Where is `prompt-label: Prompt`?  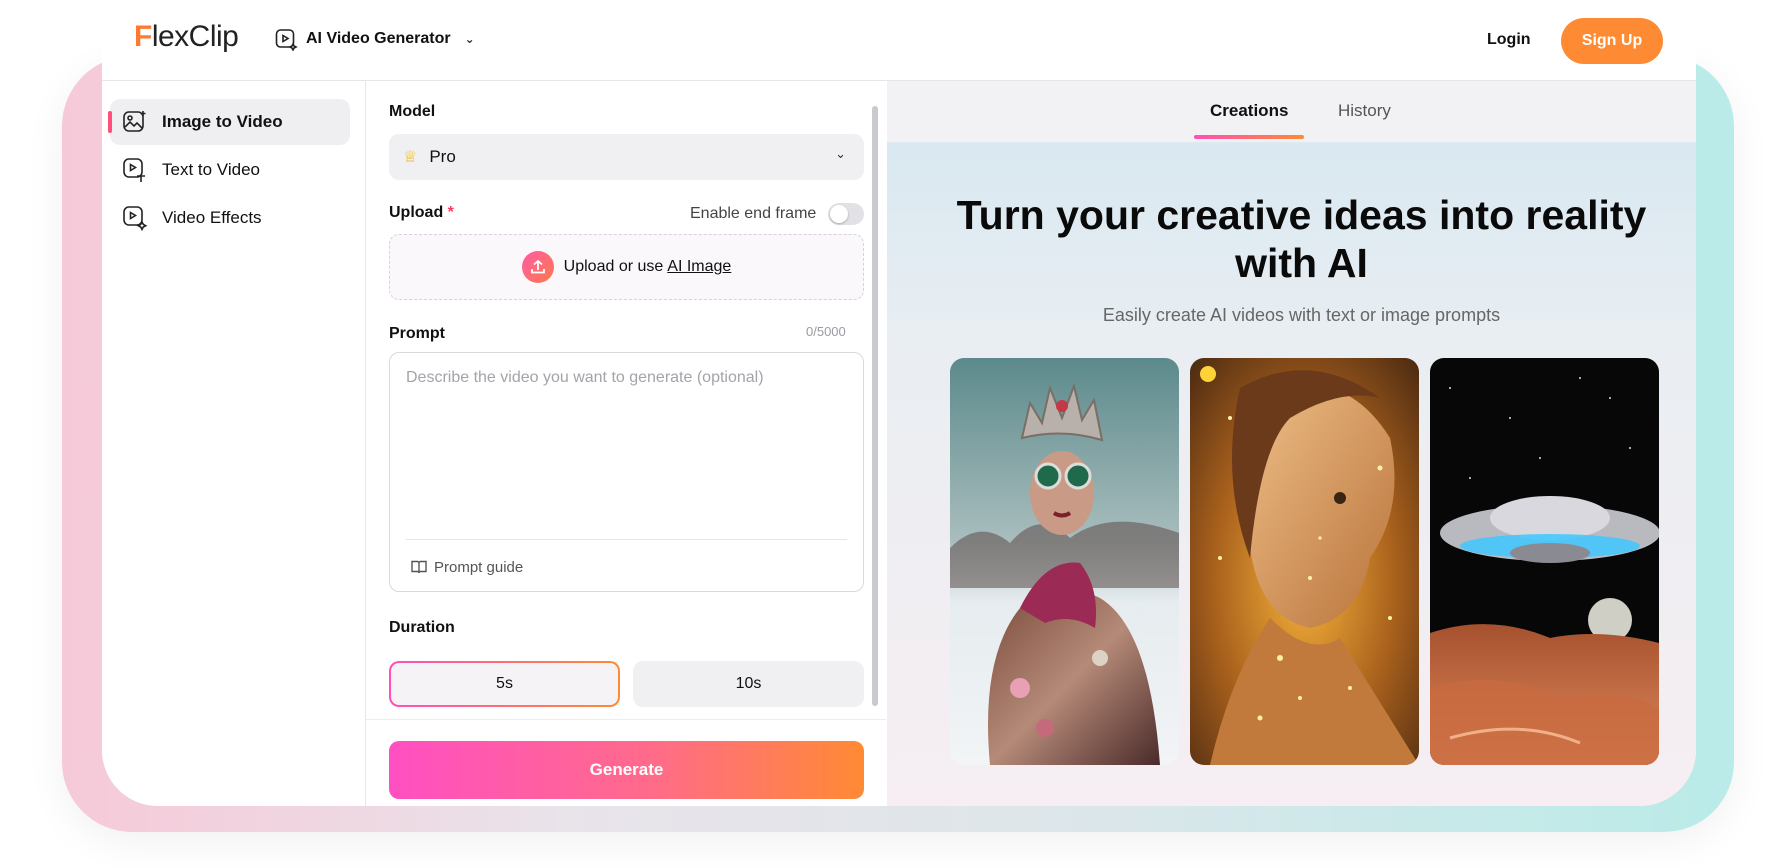
prompt-label: Prompt is located at coordinates (417, 333).